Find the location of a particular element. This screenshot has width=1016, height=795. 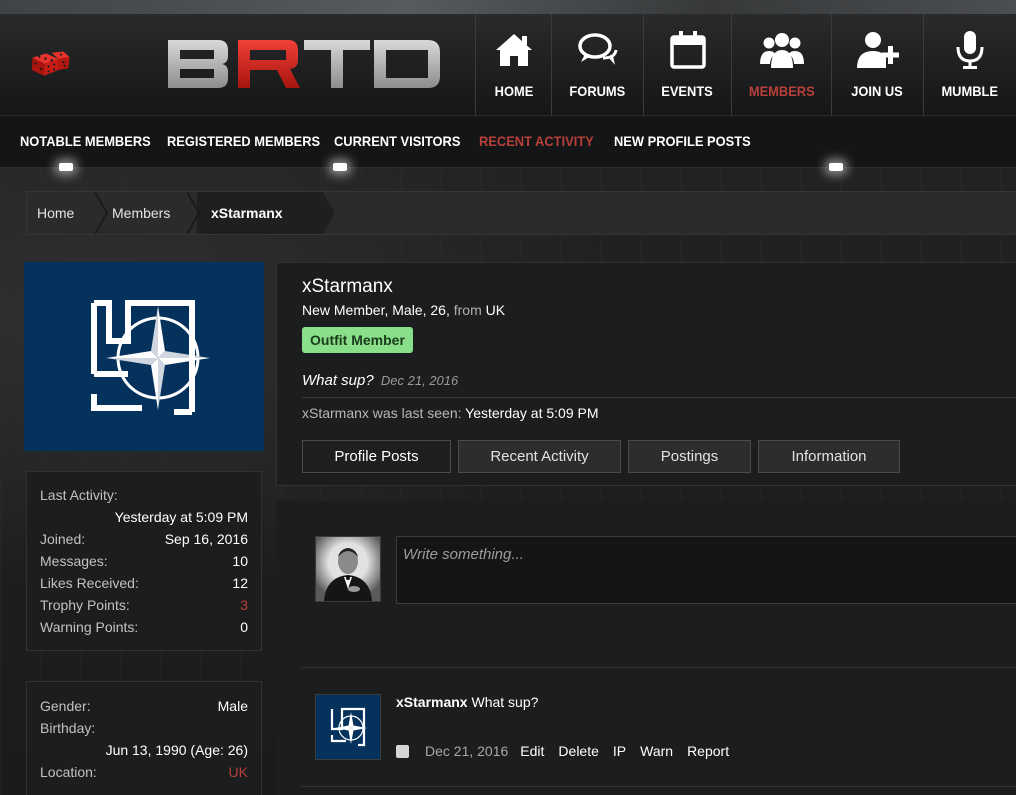

subnav-recent-activity: RECENT ACTIVITY is located at coordinates (536, 141).